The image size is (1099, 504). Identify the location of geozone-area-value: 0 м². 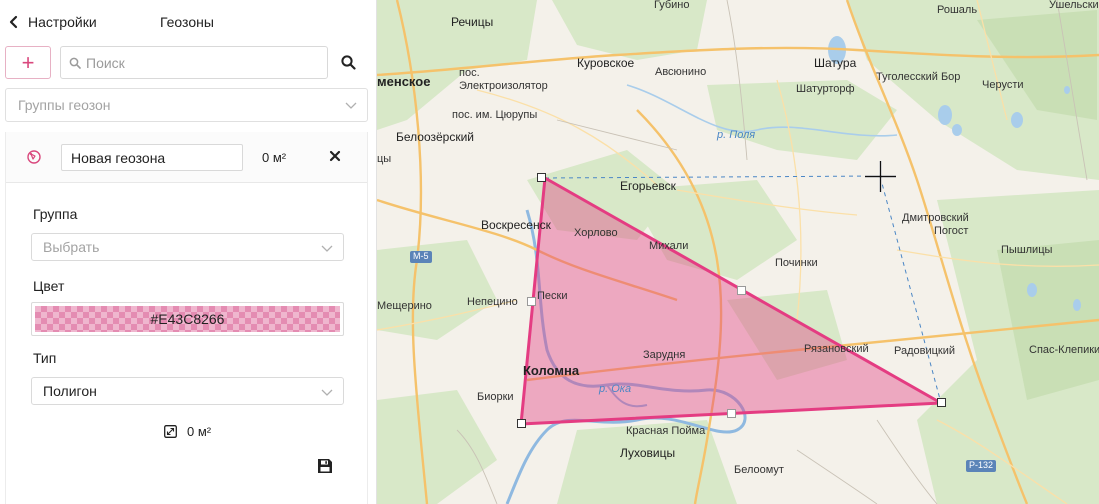
(274, 157).